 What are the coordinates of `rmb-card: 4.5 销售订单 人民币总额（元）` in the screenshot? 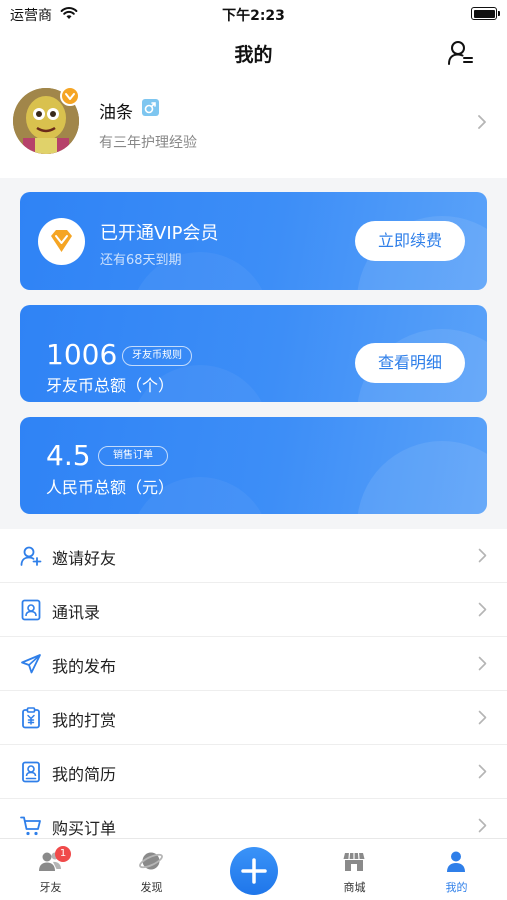 It's located at (253, 465).